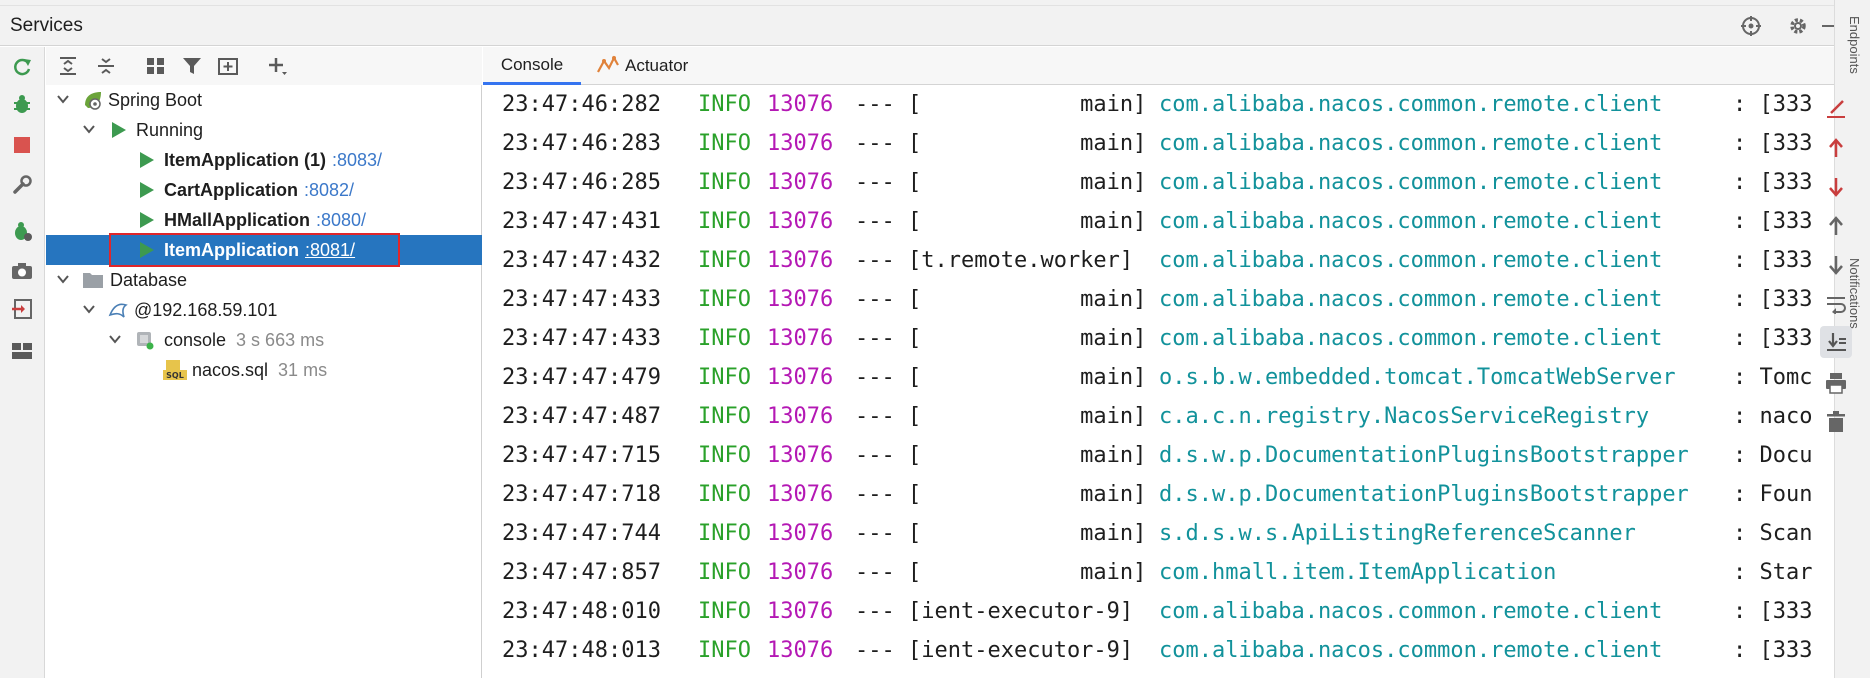 Image resolution: width=1870 pixels, height=678 pixels. What do you see at coordinates (532, 66) in the screenshot?
I see `tab-console: Console` at bounding box center [532, 66].